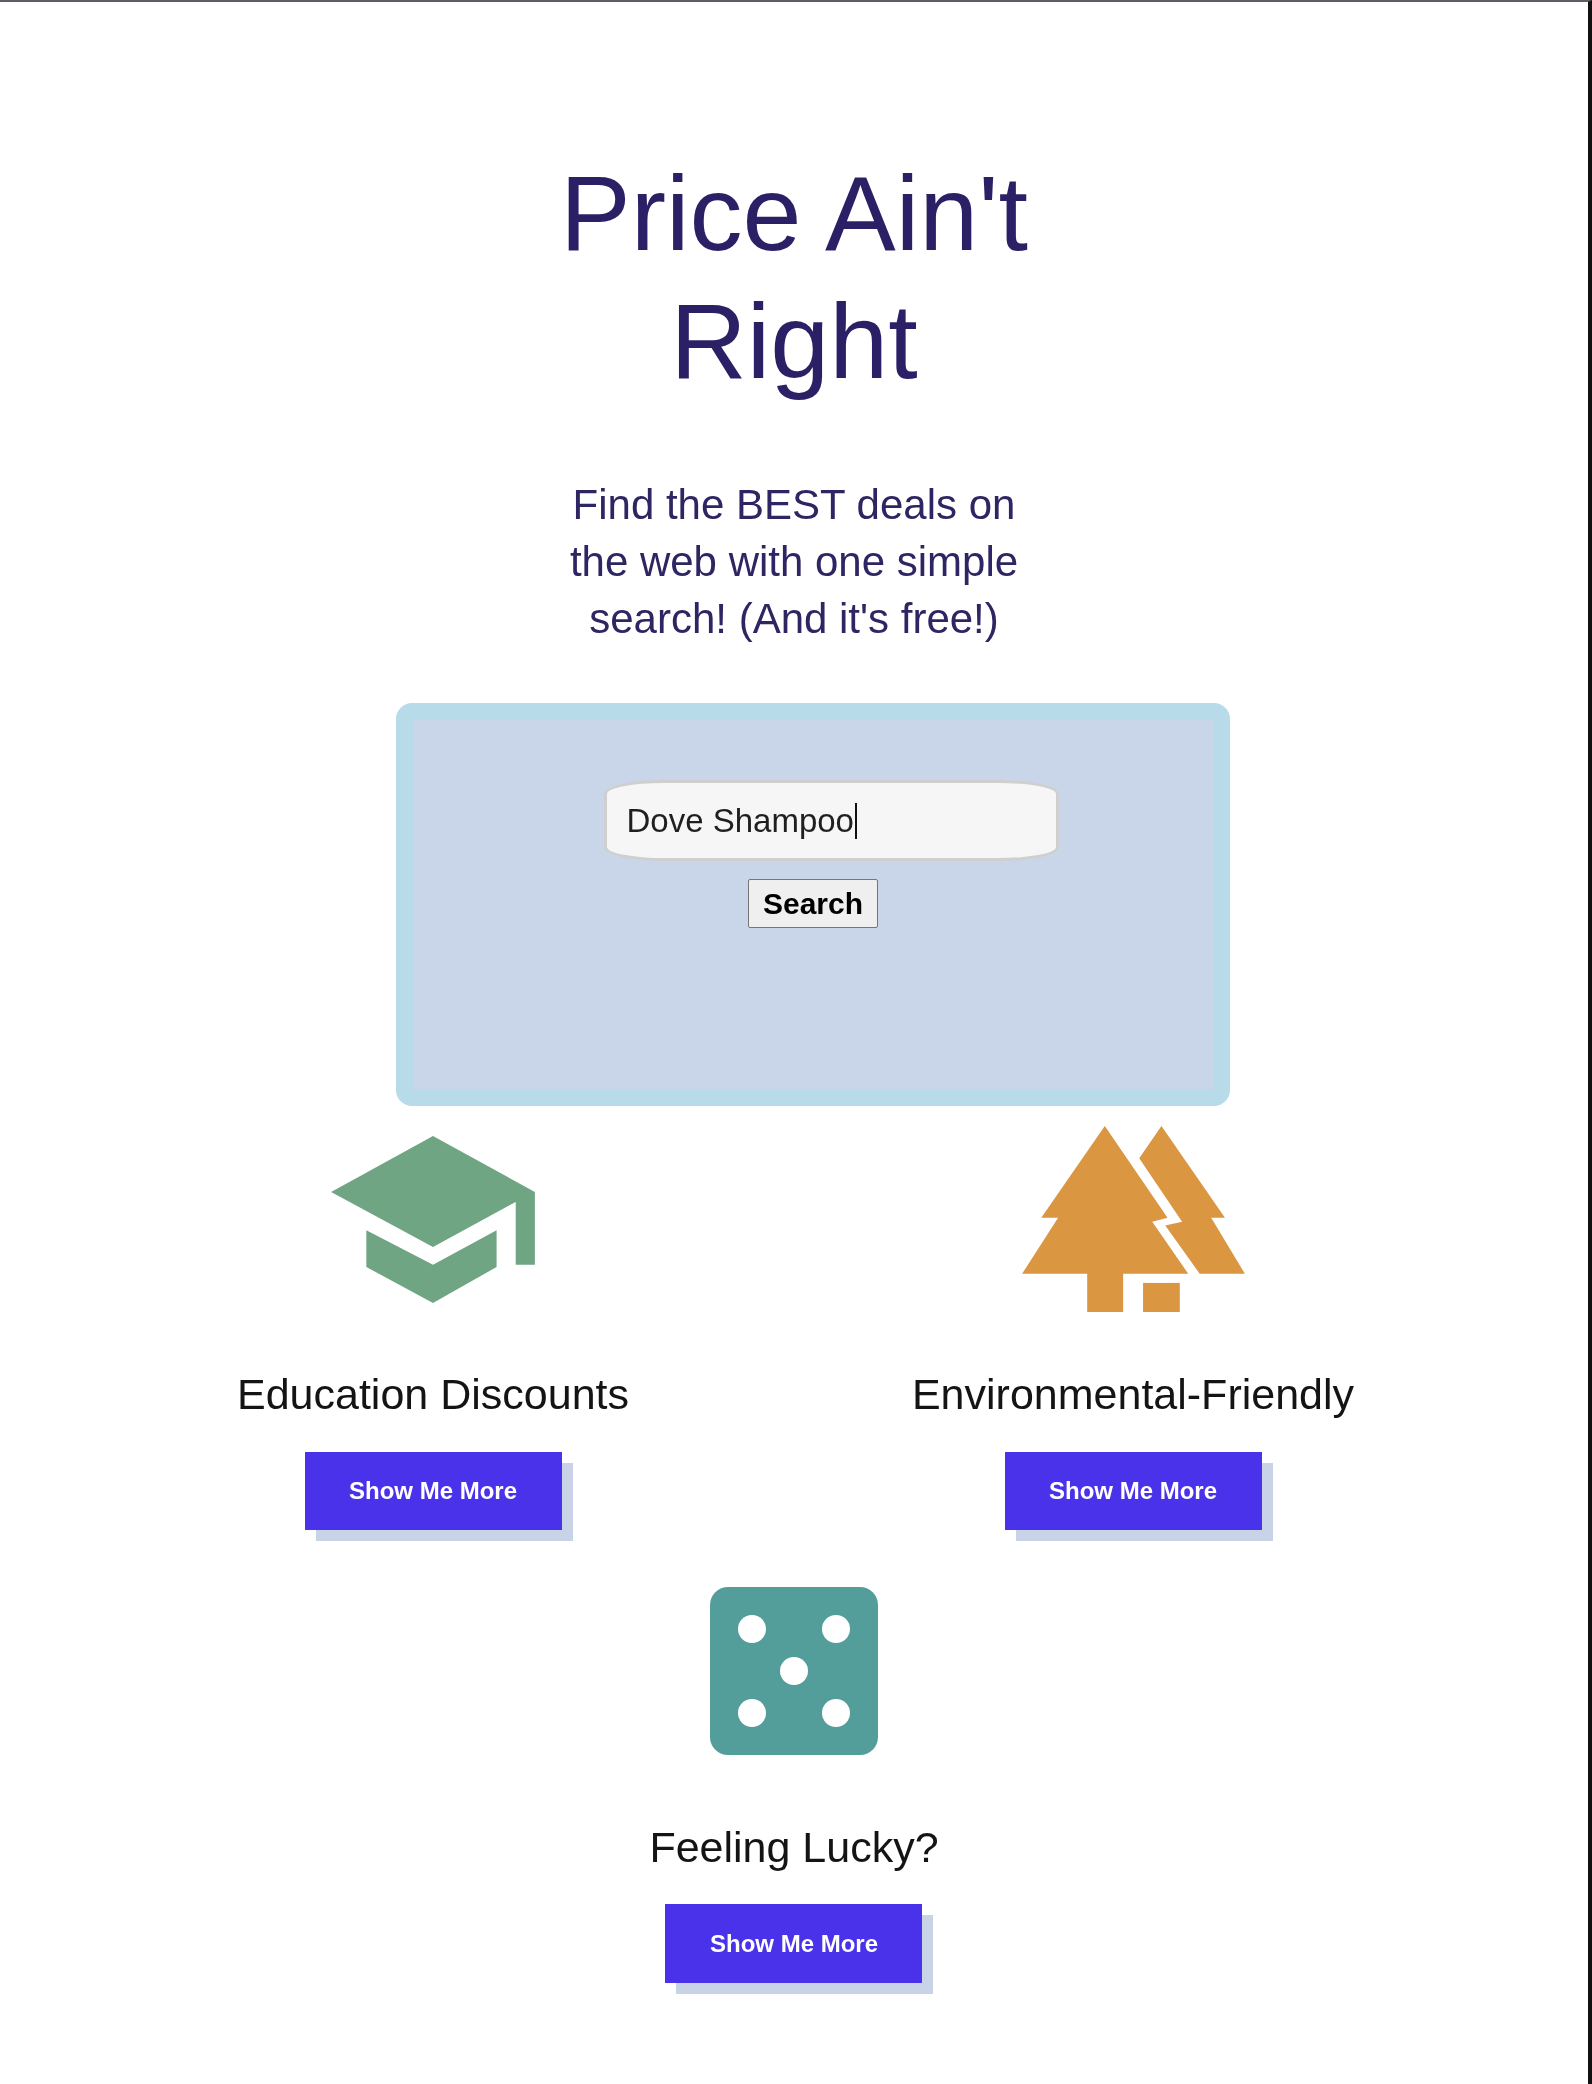  What do you see at coordinates (1133, 1394) in the screenshot?
I see `feature-title: Environmental-Friendly` at bounding box center [1133, 1394].